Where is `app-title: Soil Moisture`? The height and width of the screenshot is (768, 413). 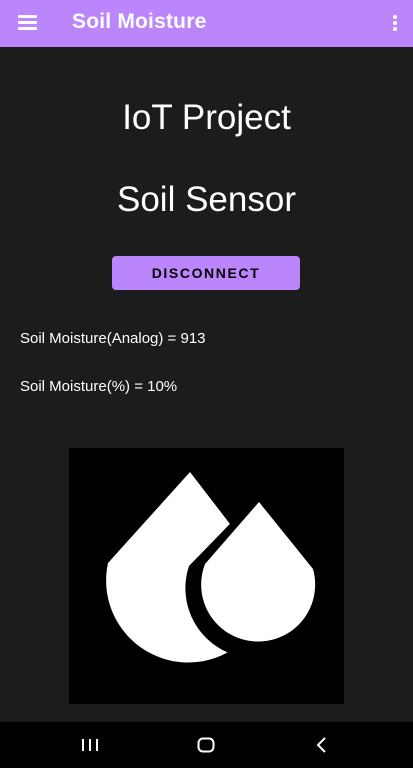 app-title: Soil Moisture is located at coordinates (139, 21).